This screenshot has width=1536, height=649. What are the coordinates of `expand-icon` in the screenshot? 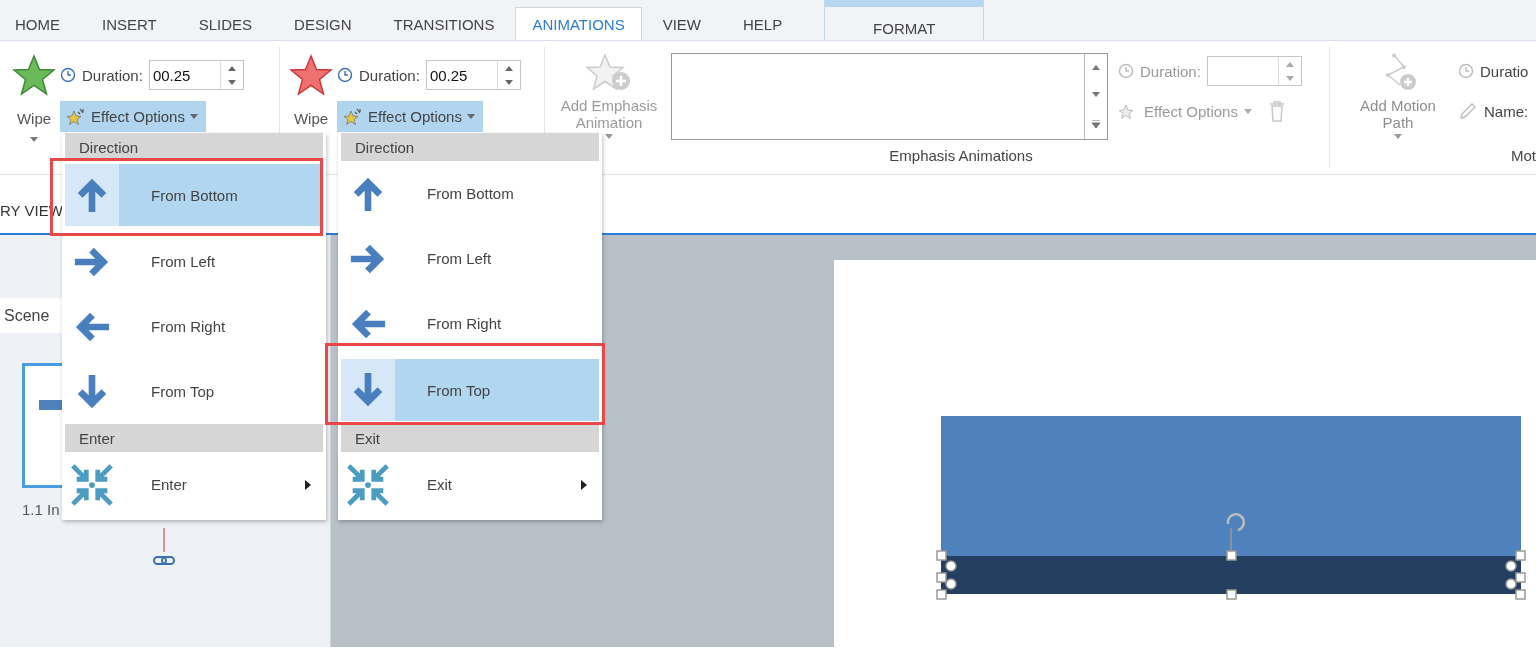 It's located at (1096, 123).